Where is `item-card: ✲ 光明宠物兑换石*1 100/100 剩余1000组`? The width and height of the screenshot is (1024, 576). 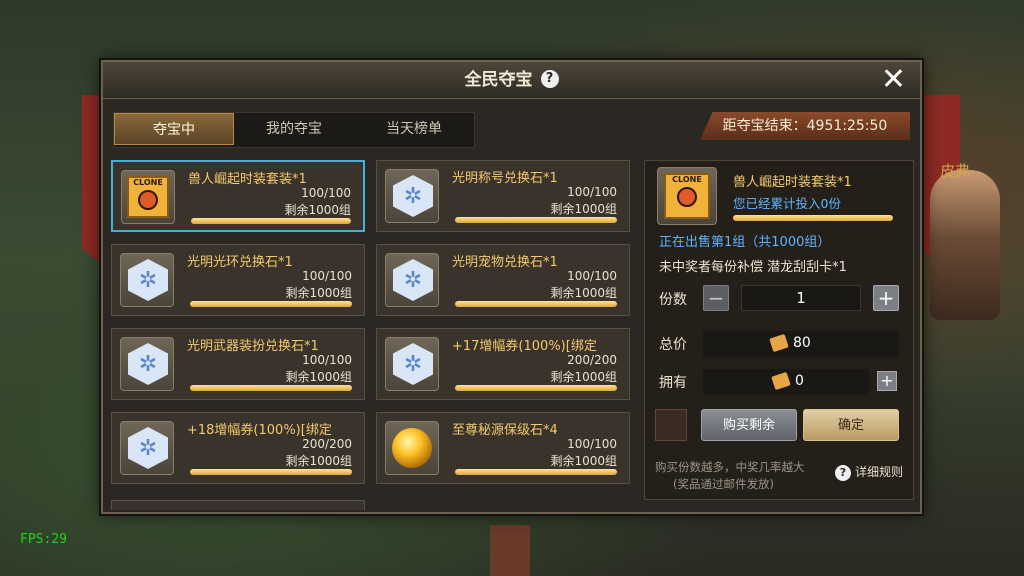
item-card: ✲ 光明宠物兑换石*1 100/100 剩余1000组 is located at coordinates (503, 280).